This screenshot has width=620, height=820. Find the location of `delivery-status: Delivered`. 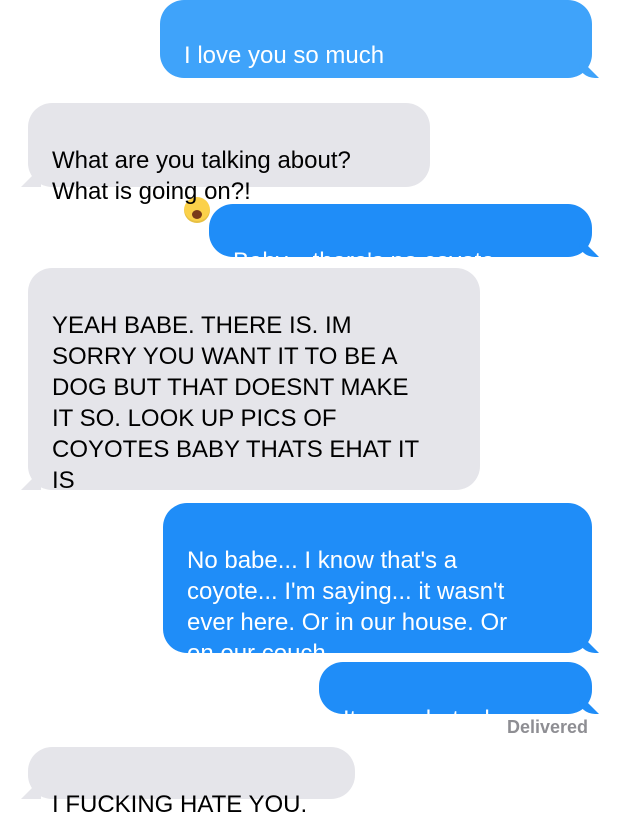

delivery-status: Delivered is located at coordinates (547, 727).